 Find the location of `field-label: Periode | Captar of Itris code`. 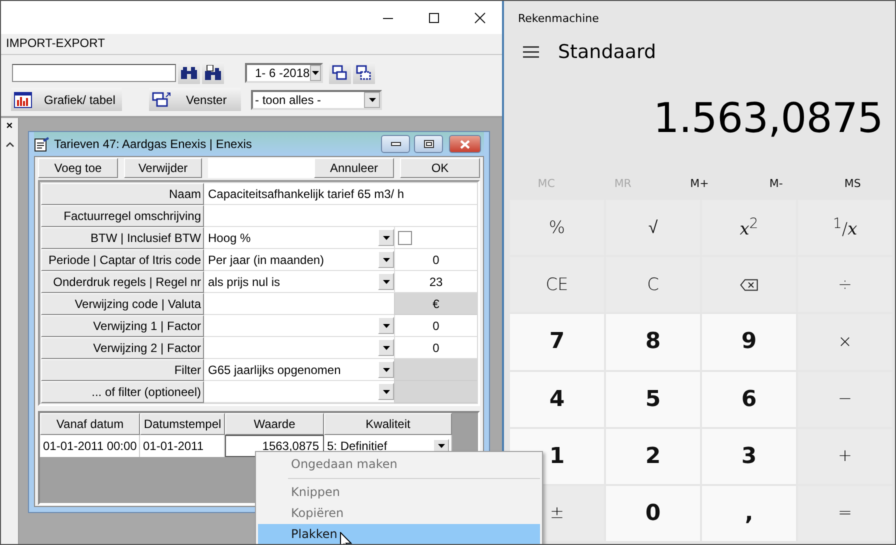

field-label: Periode | Captar of Itris code is located at coordinates (122, 260).